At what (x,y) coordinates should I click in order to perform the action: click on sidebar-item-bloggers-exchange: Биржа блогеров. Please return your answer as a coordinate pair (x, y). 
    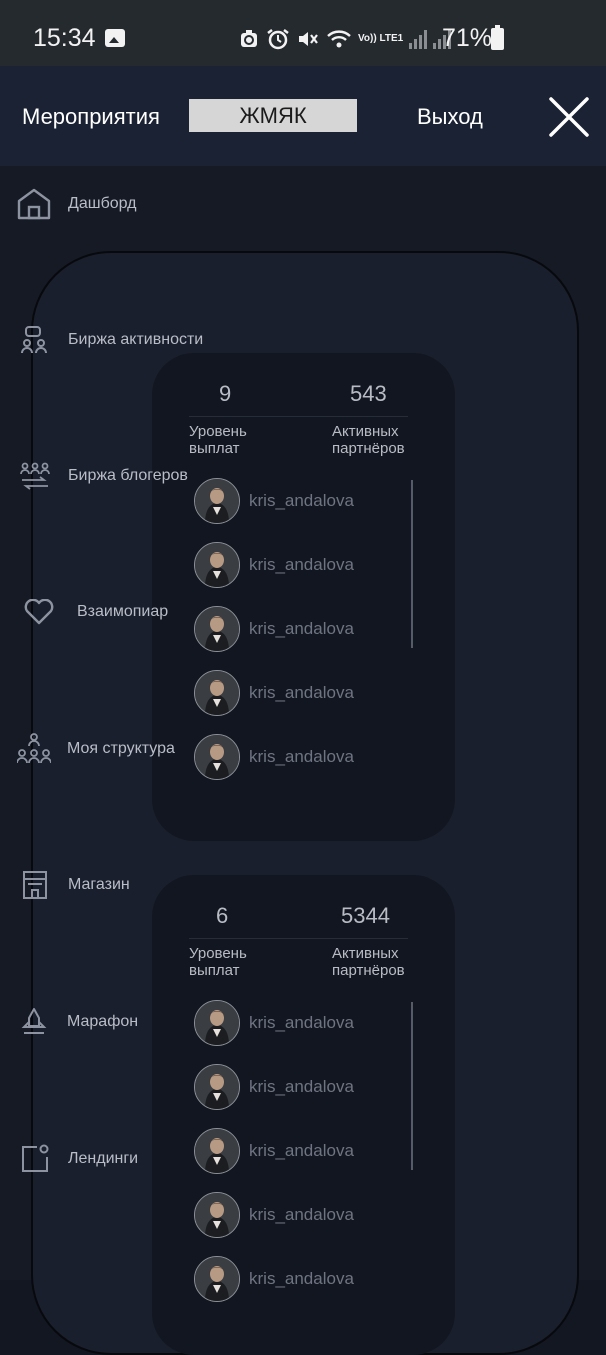
    Looking at the image, I should click on (104, 476).